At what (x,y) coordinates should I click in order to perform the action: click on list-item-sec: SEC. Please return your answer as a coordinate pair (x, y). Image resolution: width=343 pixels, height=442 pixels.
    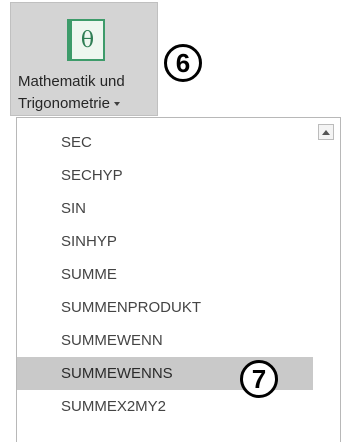
    Looking at the image, I should click on (165, 142).